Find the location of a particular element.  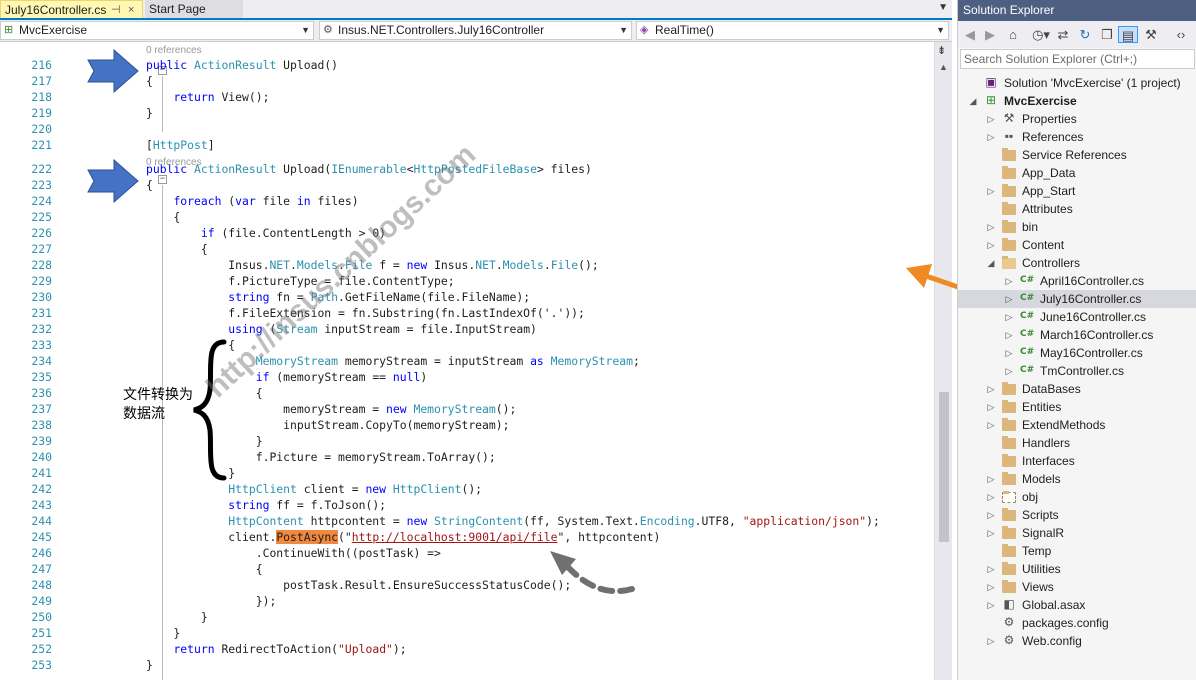

back-icon: ◀ is located at coordinates (970, 34).